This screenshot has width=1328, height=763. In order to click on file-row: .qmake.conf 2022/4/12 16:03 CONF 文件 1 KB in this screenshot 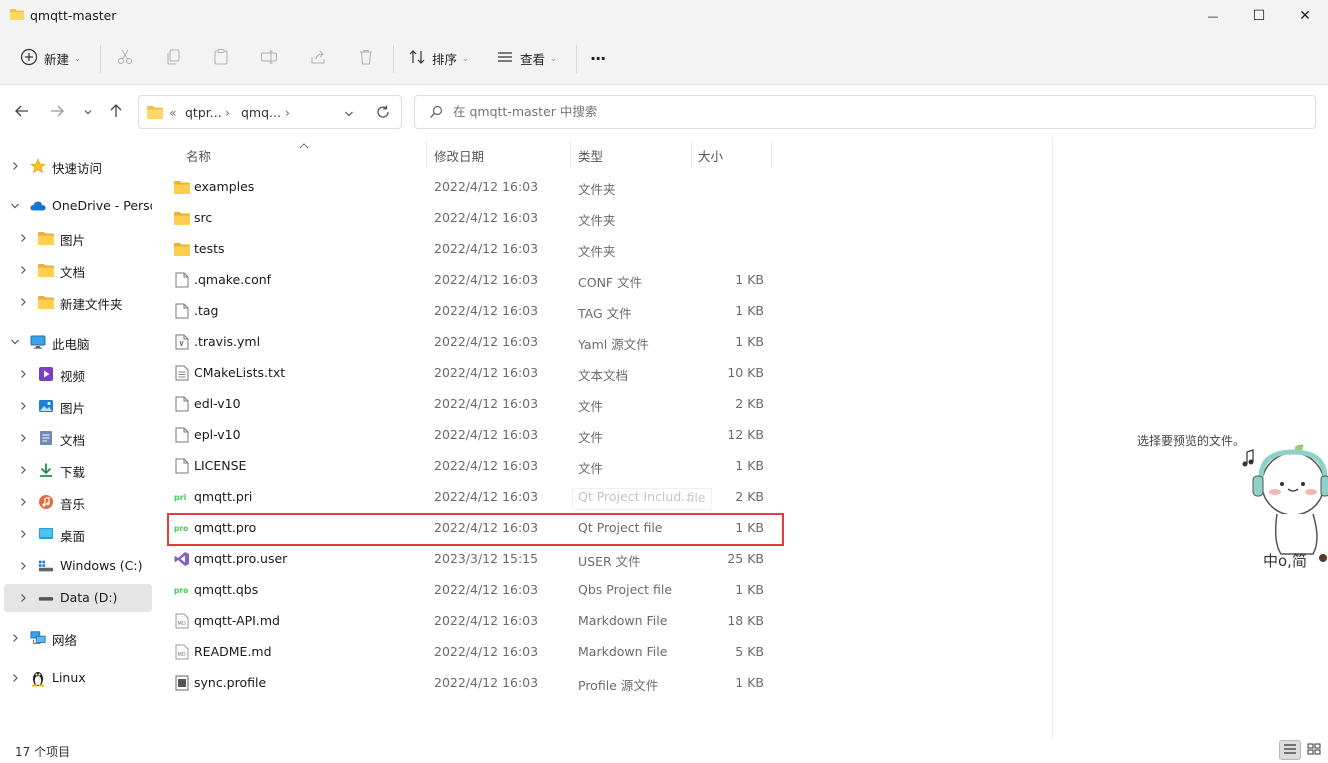, I will do `click(476, 280)`.